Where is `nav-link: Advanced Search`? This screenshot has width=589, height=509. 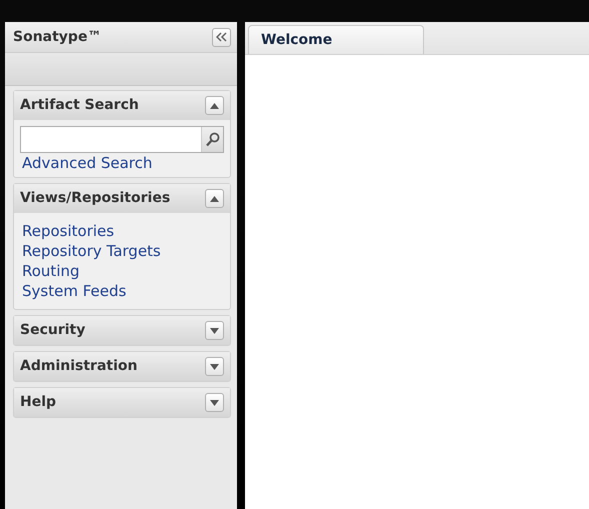
nav-link: Advanced Search is located at coordinates (87, 163).